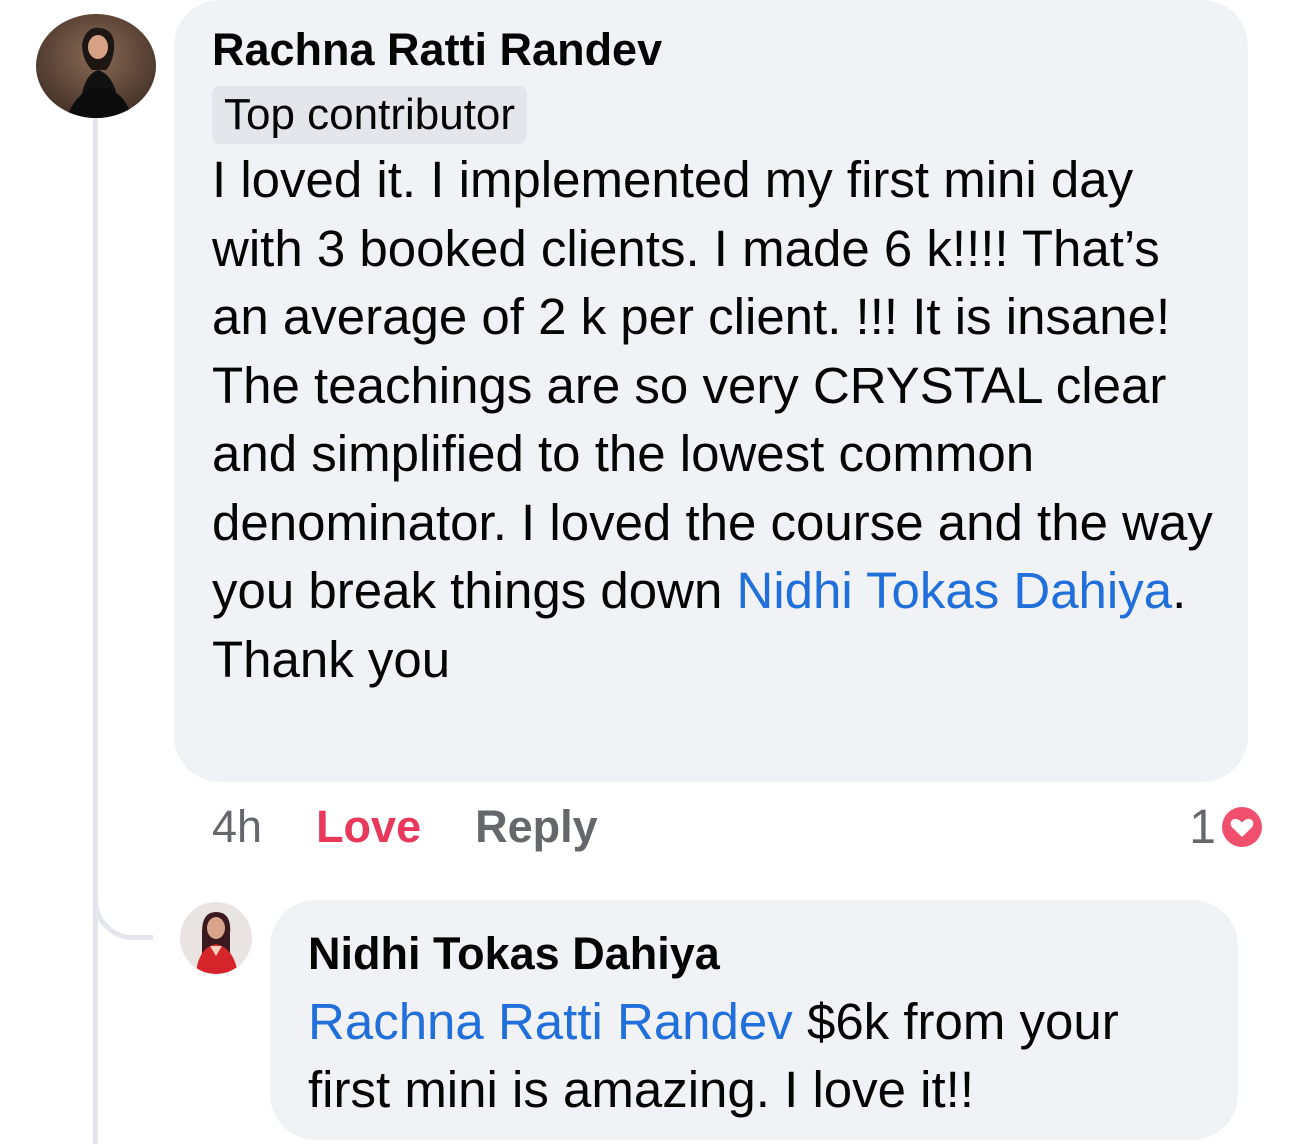  Describe the element at coordinates (96, 66) in the screenshot. I see `commenter-avatar` at that location.